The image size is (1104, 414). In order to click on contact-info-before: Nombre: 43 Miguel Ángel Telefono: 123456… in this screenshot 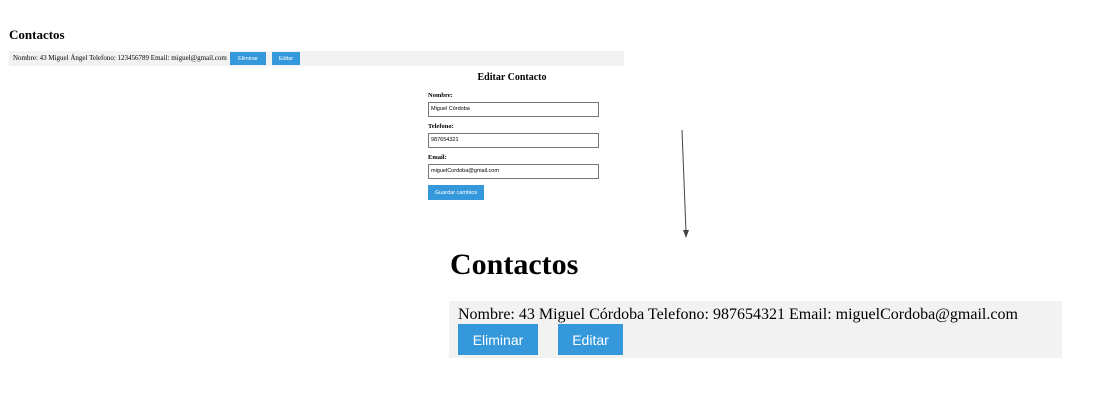, I will do `click(120, 58)`.